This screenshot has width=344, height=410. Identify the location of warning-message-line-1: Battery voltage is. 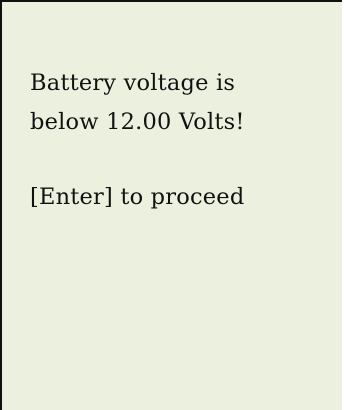
(133, 83).